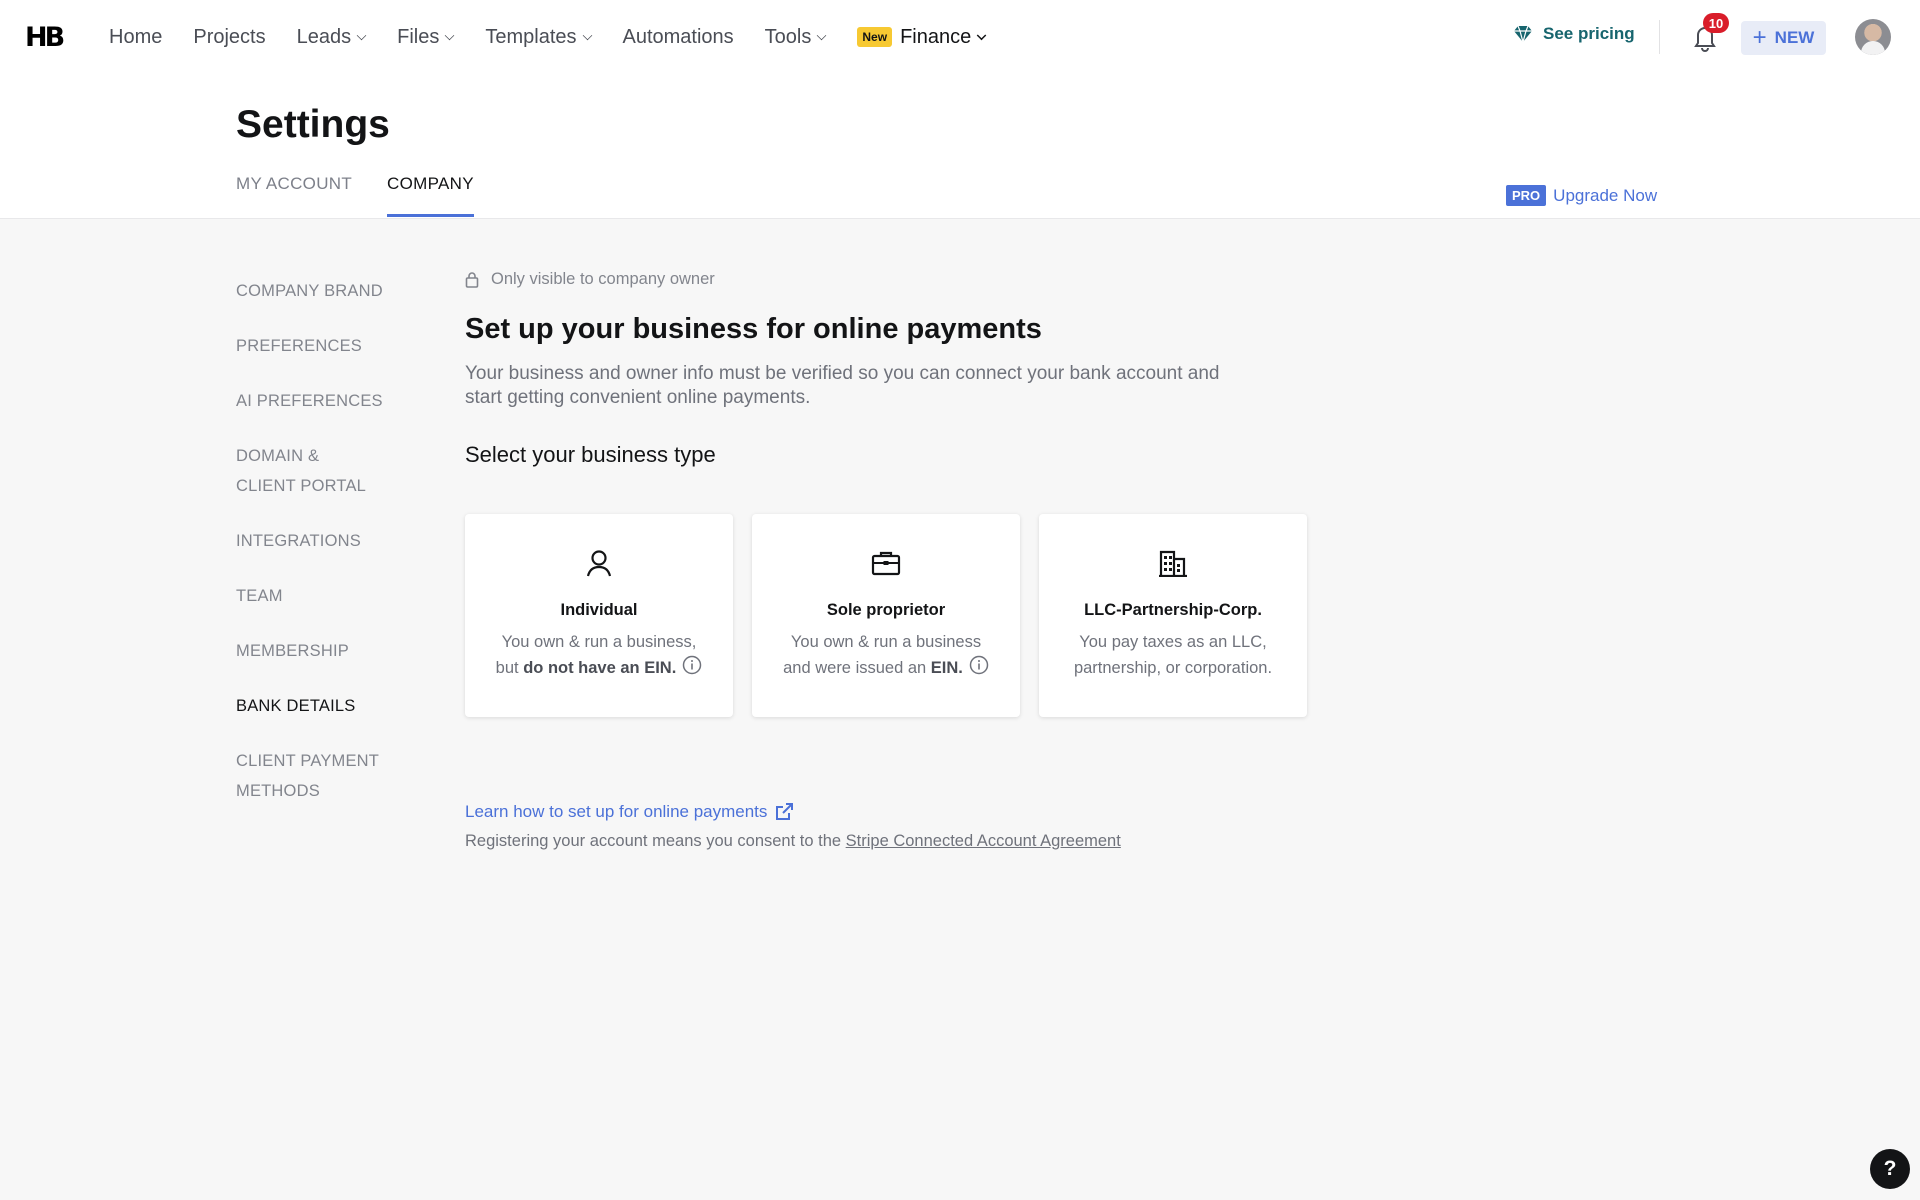 Image resolution: width=1920 pixels, height=1200 pixels. I want to click on new-badge: New, so click(875, 37).